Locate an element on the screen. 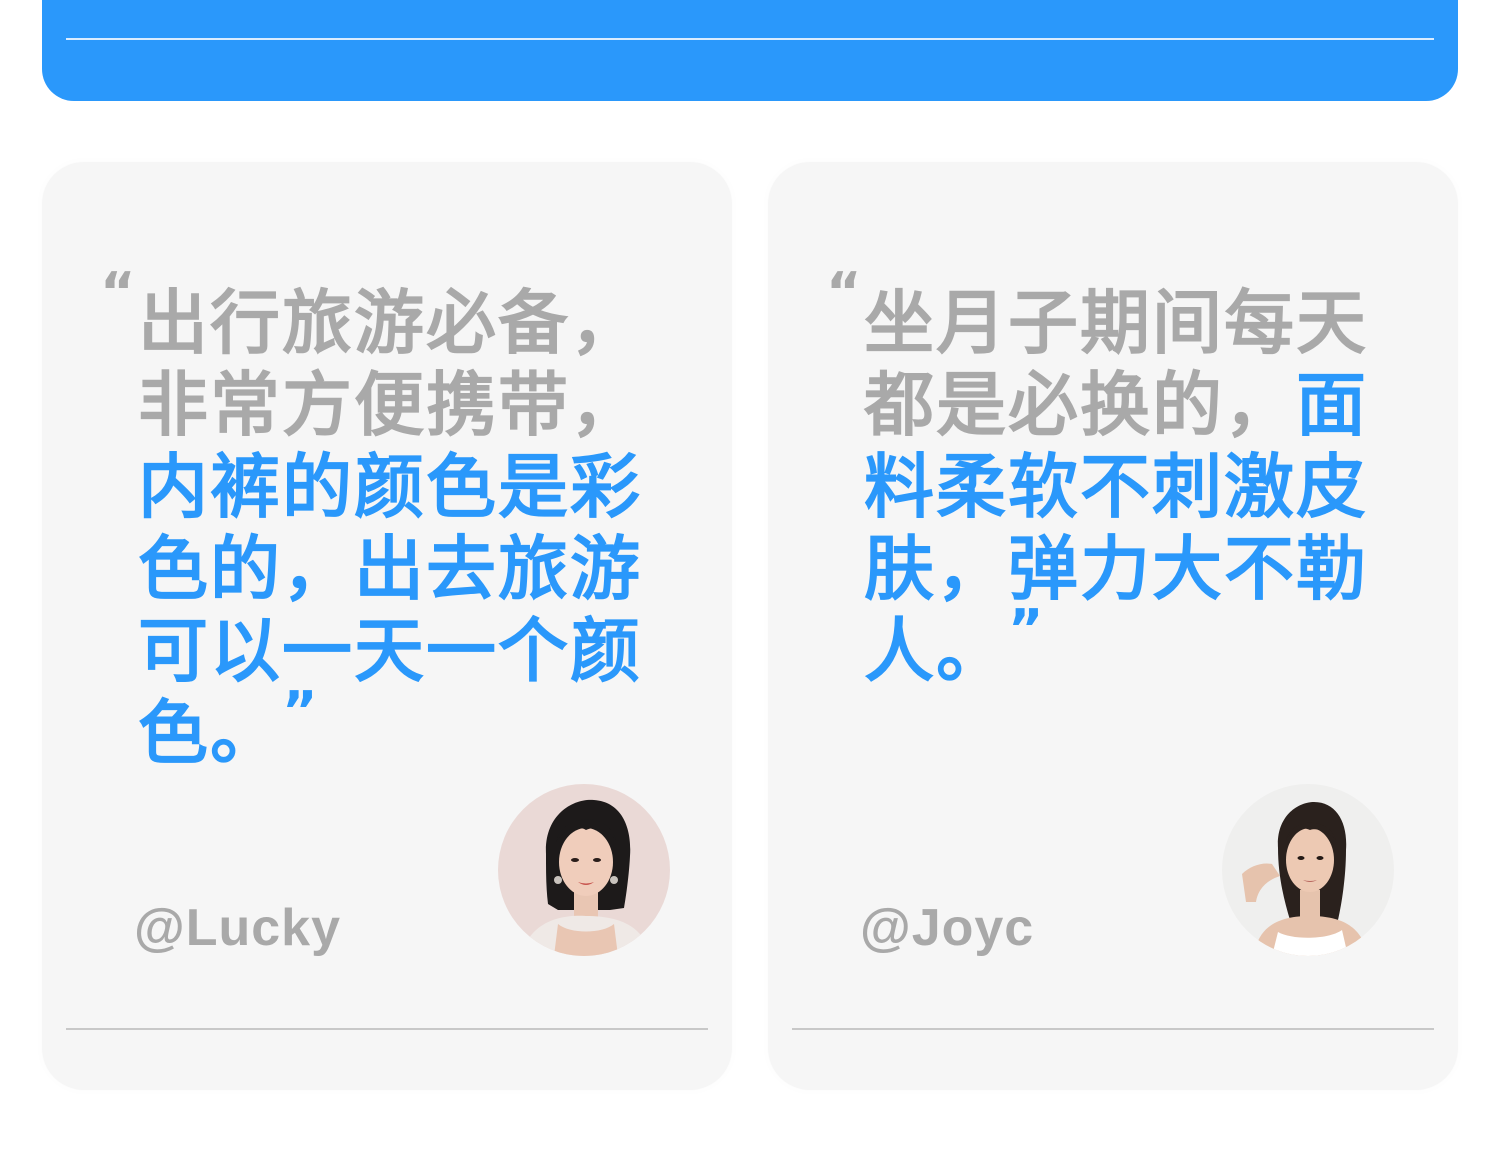 The image size is (1500, 1175). woman-portrait-long-hair-icon is located at coordinates (1308, 870).